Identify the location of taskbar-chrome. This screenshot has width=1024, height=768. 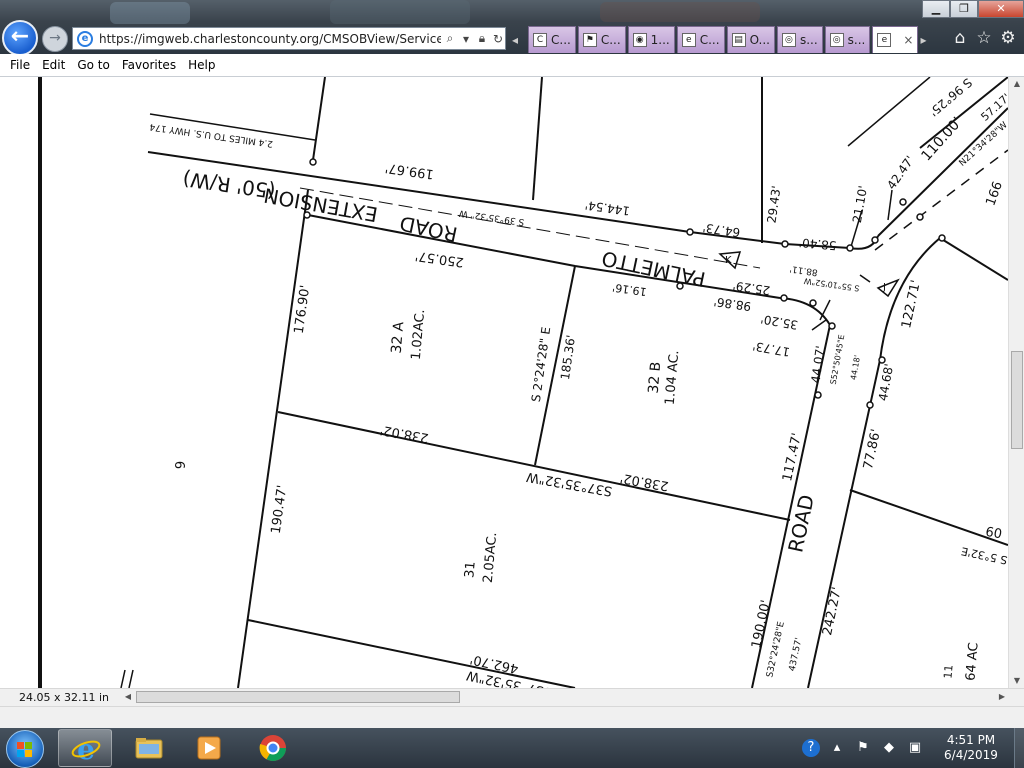
(273, 748).